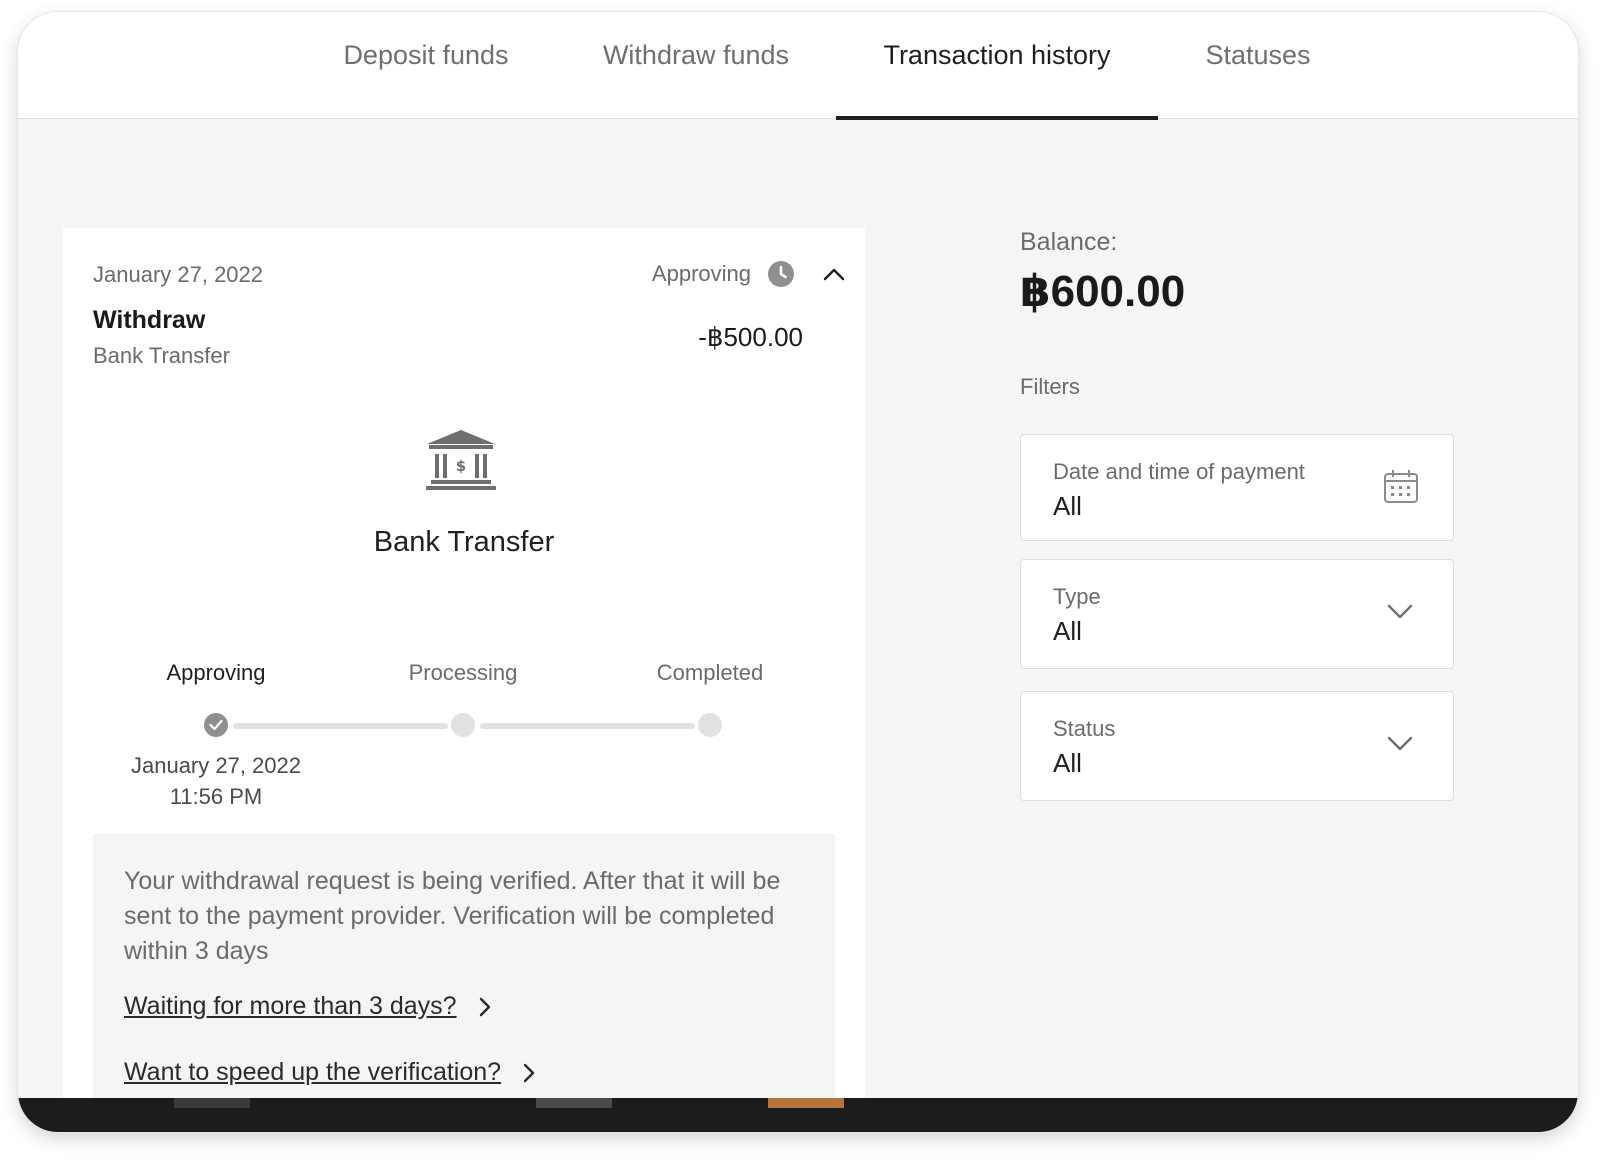  What do you see at coordinates (806, 1103) in the screenshot?
I see `bottom-bar-segment-accent` at bounding box center [806, 1103].